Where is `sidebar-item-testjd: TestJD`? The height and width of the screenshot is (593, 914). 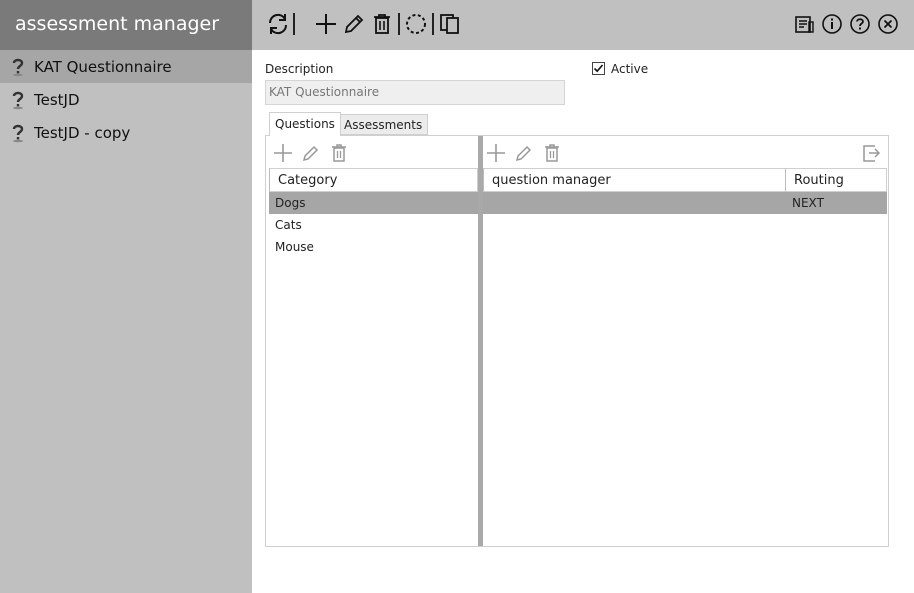
sidebar-item-testjd: TestJD is located at coordinates (126, 99).